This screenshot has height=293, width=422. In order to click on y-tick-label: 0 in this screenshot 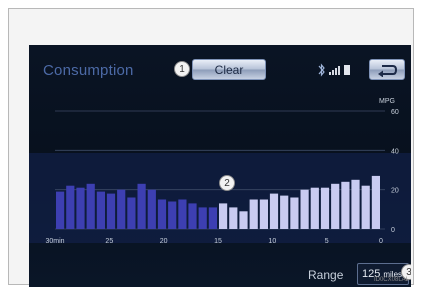, I will do `click(393, 230)`.